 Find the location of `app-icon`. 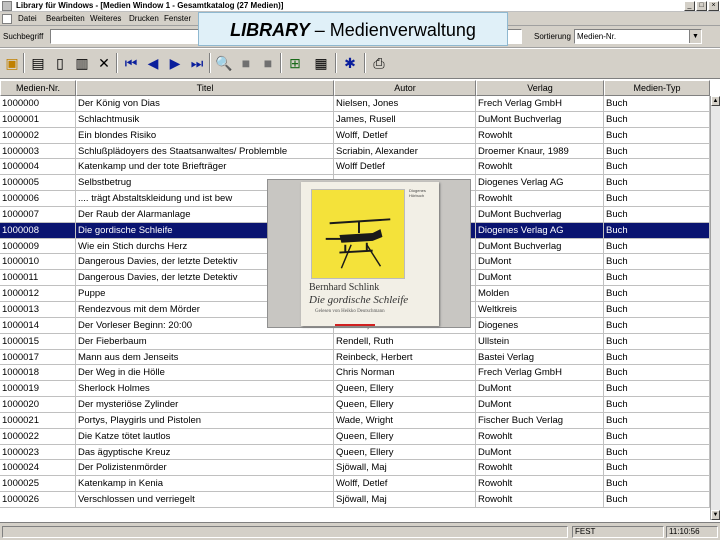

app-icon is located at coordinates (7, 6).